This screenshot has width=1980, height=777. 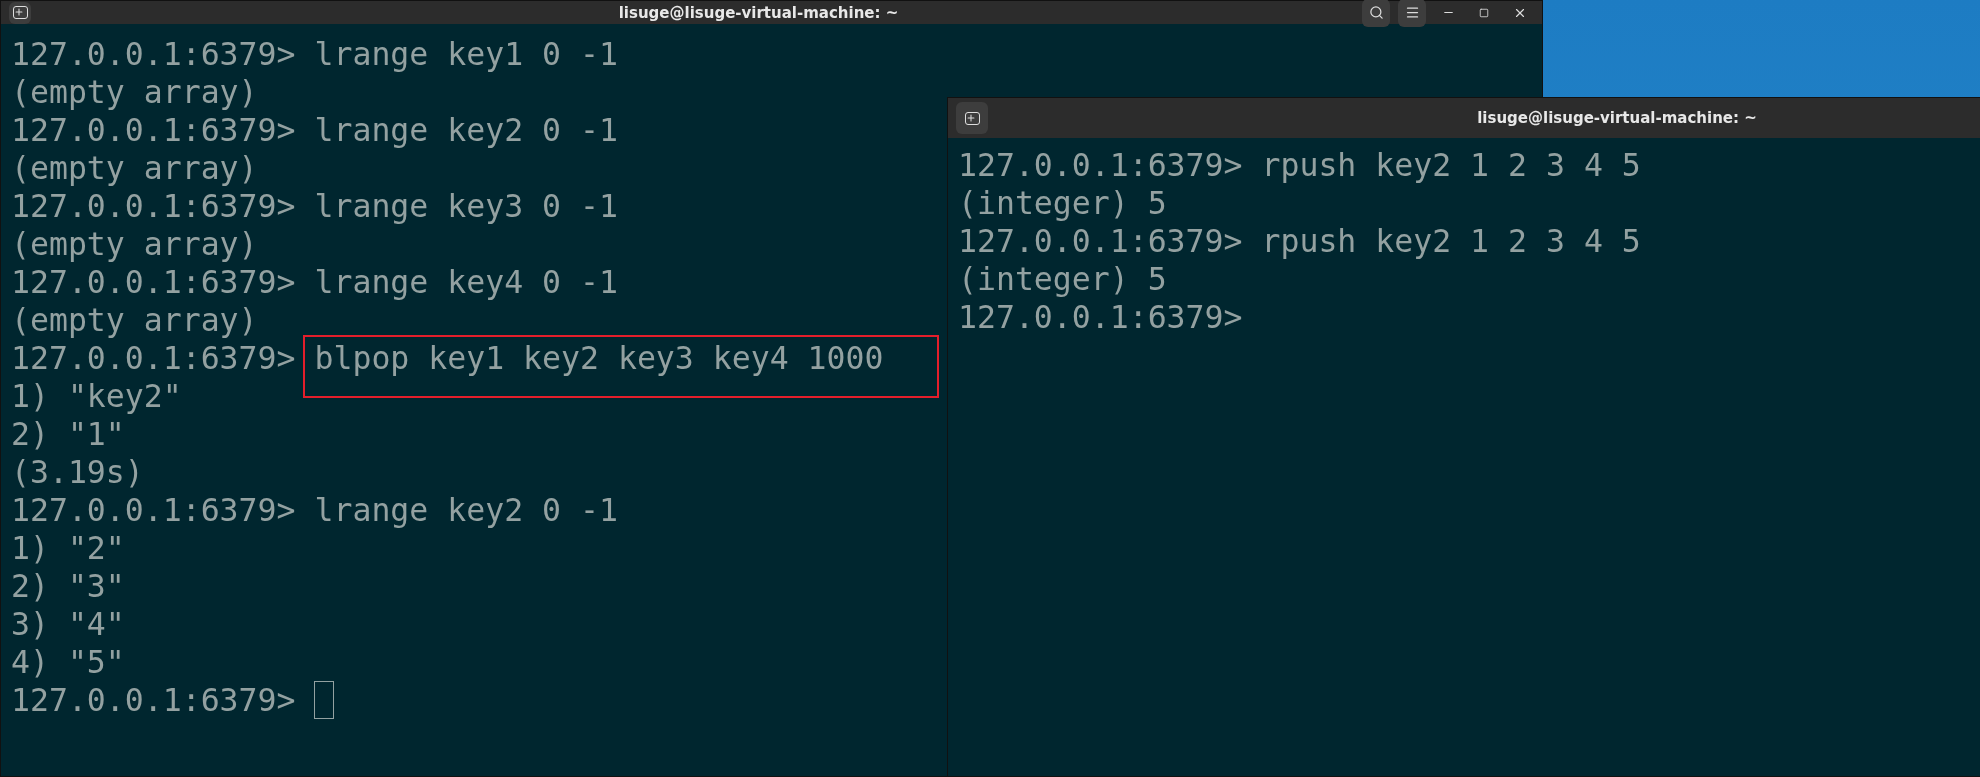 I want to click on command-text: lrange key3 0 -1, so click(x=466, y=206).